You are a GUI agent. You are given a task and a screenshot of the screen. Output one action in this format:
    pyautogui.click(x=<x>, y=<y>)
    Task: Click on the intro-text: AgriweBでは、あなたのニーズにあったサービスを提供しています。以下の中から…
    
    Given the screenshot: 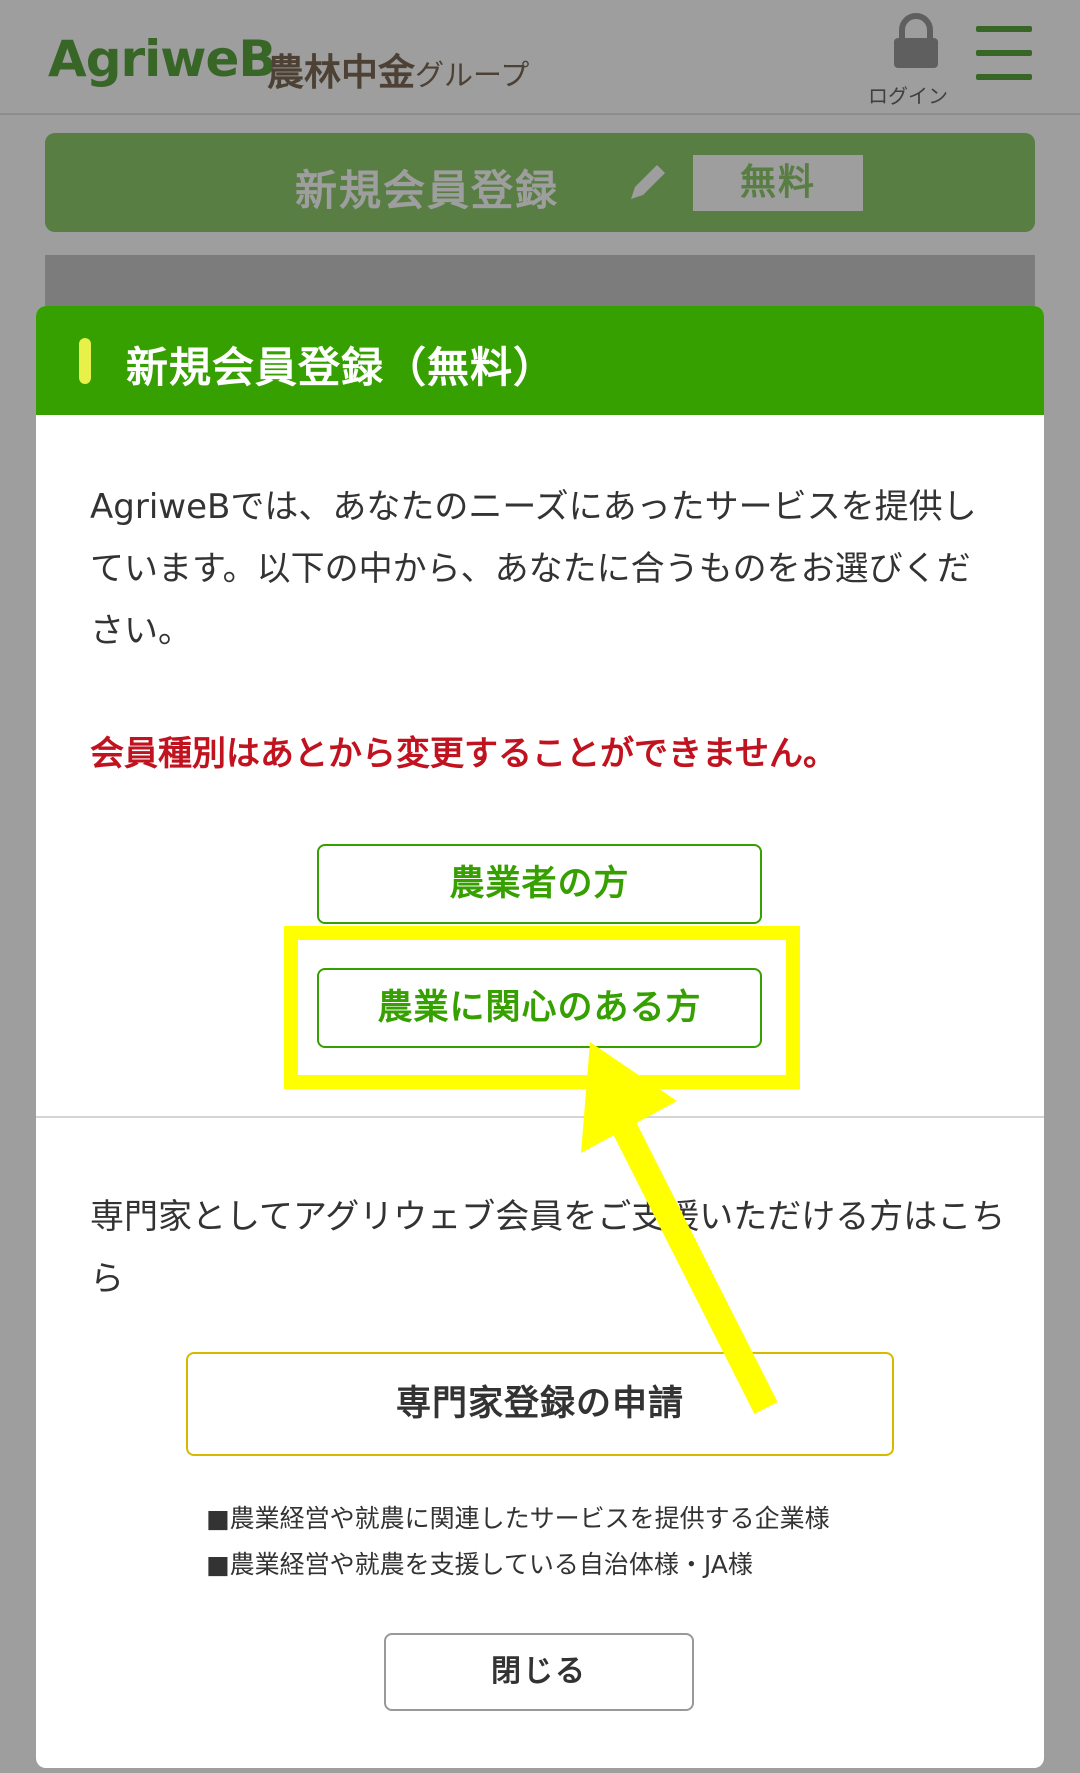 What is the action you would take?
    pyautogui.click(x=533, y=569)
    